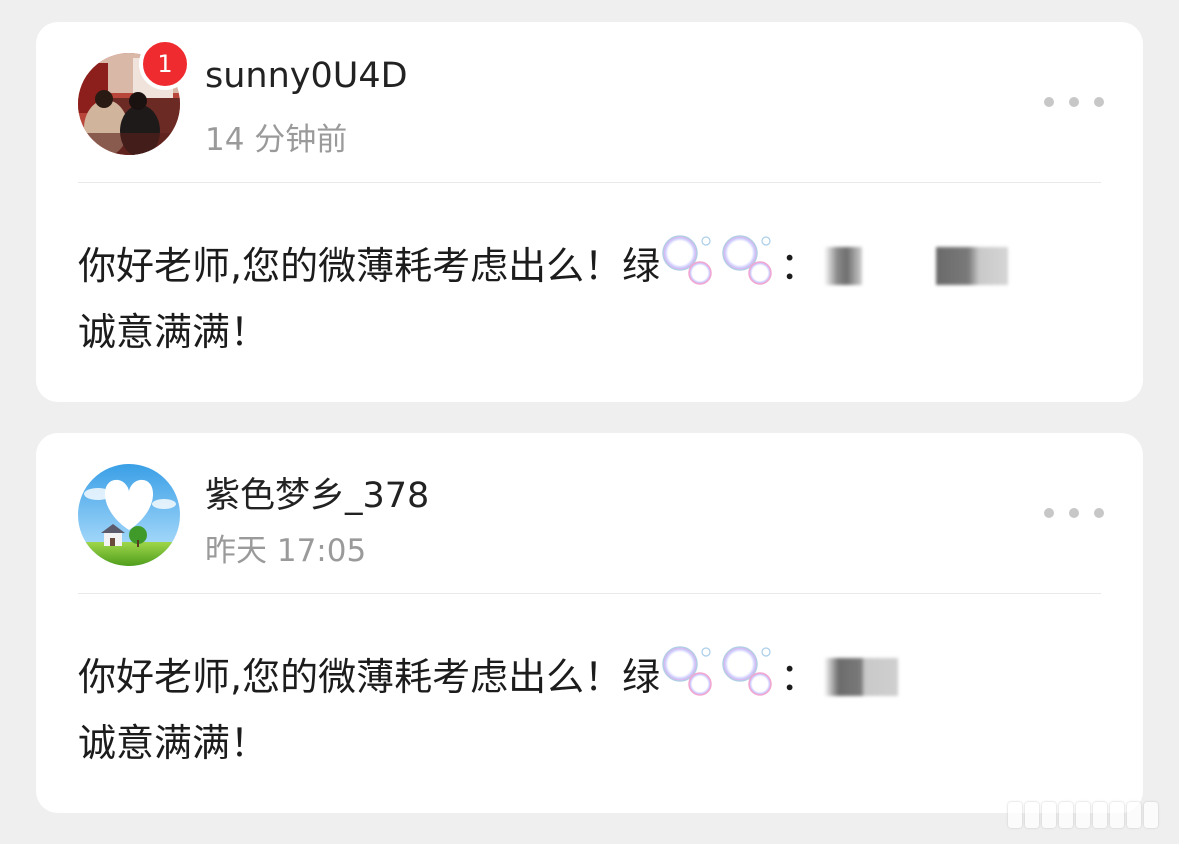  What do you see at coordinates (306, 76) in the screenshot?
I see `username: sunny0U4D` at bounding box center [306, 76].